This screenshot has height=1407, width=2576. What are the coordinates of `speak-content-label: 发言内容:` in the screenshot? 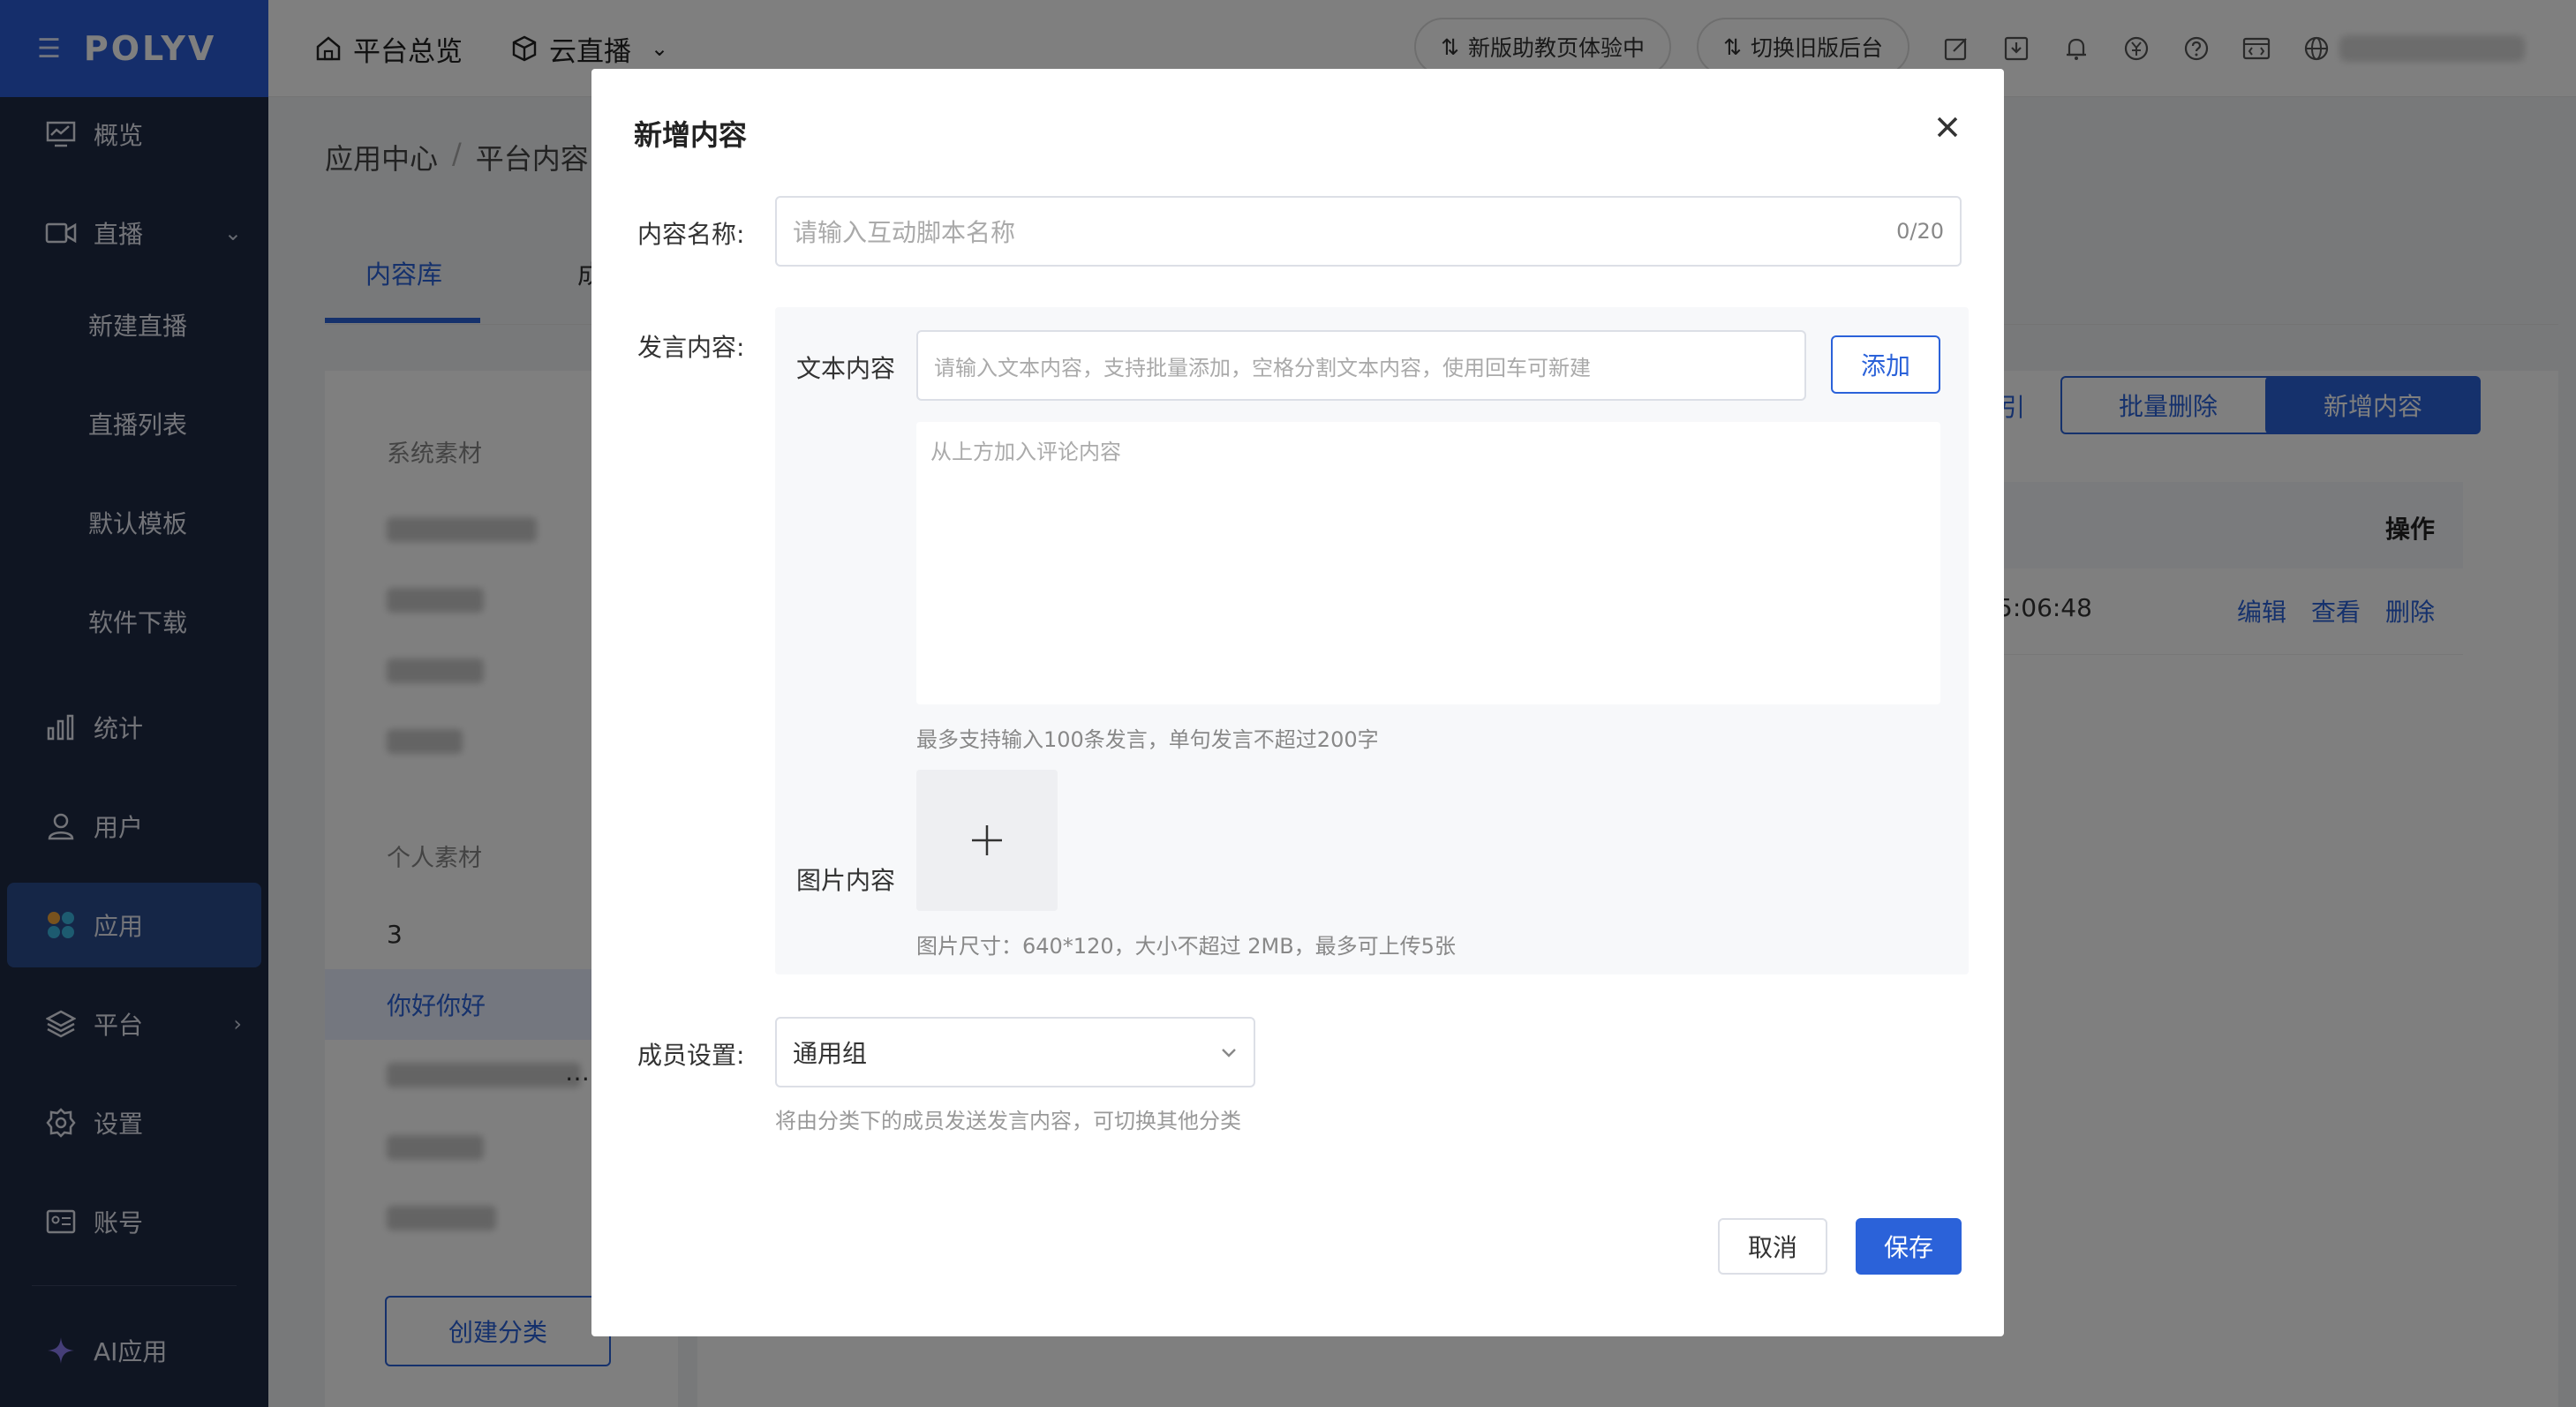 It's located at (691, 347).